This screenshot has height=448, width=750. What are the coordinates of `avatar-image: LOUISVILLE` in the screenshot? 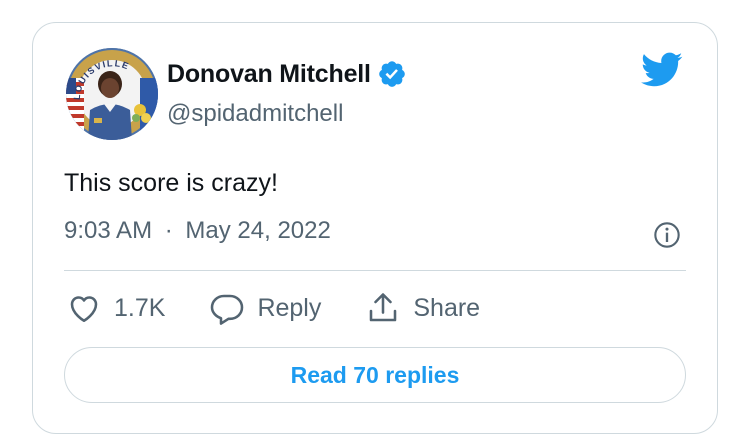 It's located at (112, 94).